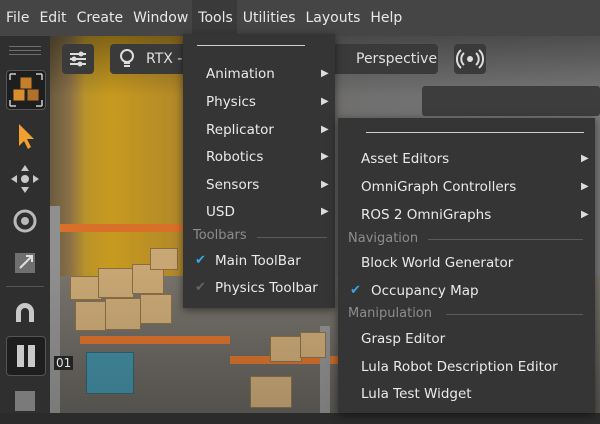 The height and width of the screenshot is (424, 600). I want to click on pause-button, so click(26, 356).